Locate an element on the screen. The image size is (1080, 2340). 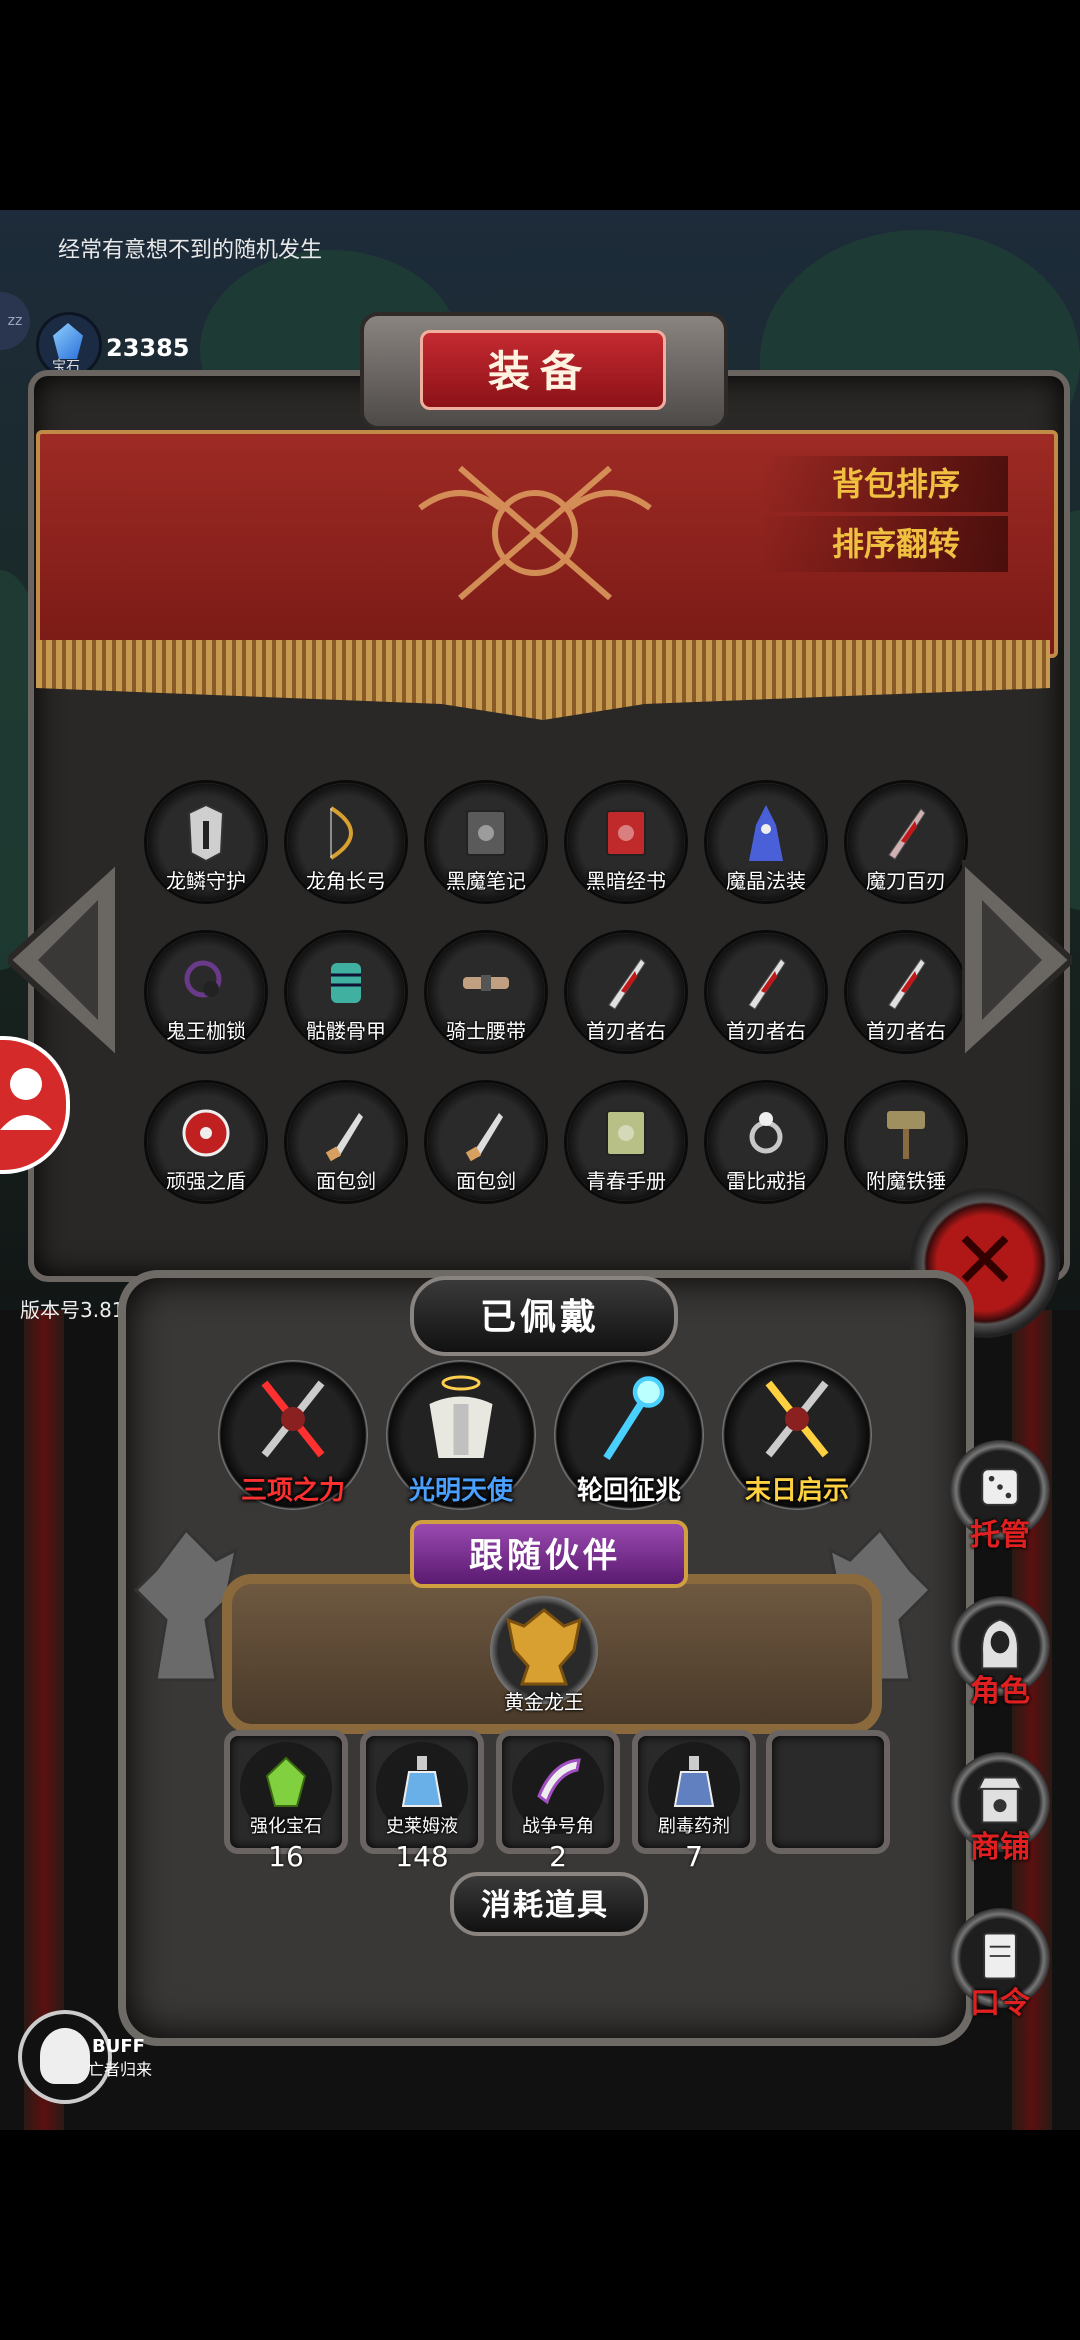
inventory-slot: 骑士腰带 is located at coordinates (486, 992).